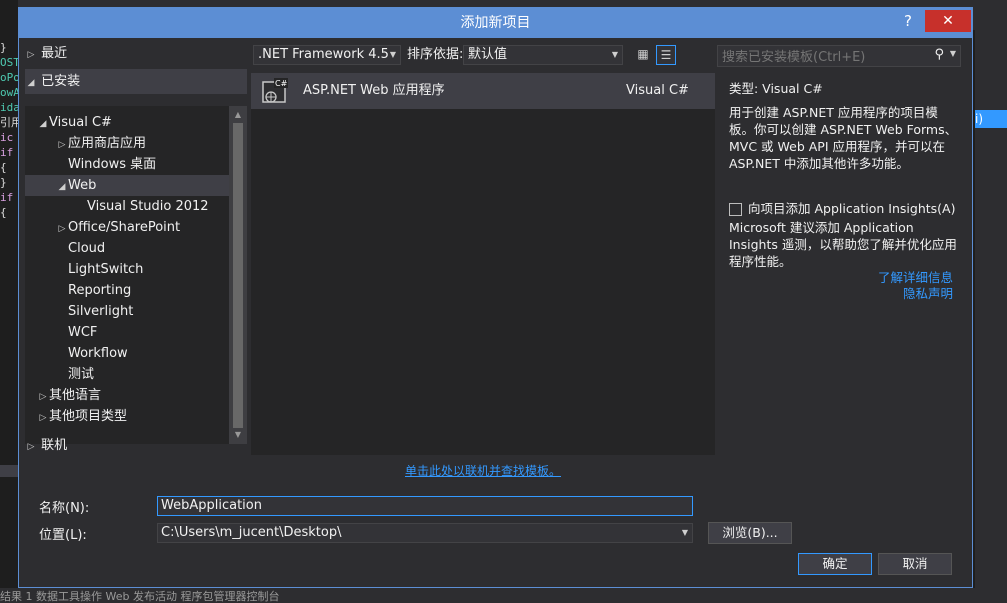  I want to click on close-button: ✕, so click(948, 21).